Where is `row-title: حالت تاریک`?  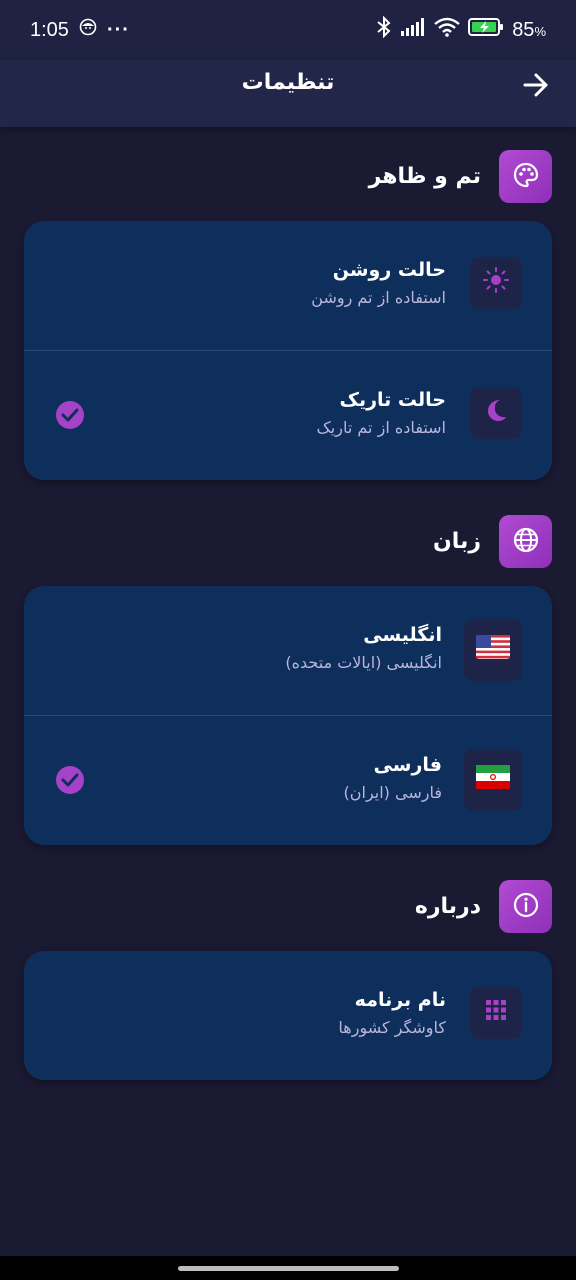 row-title: حالت تاریک is located at coordinates (393, 400).